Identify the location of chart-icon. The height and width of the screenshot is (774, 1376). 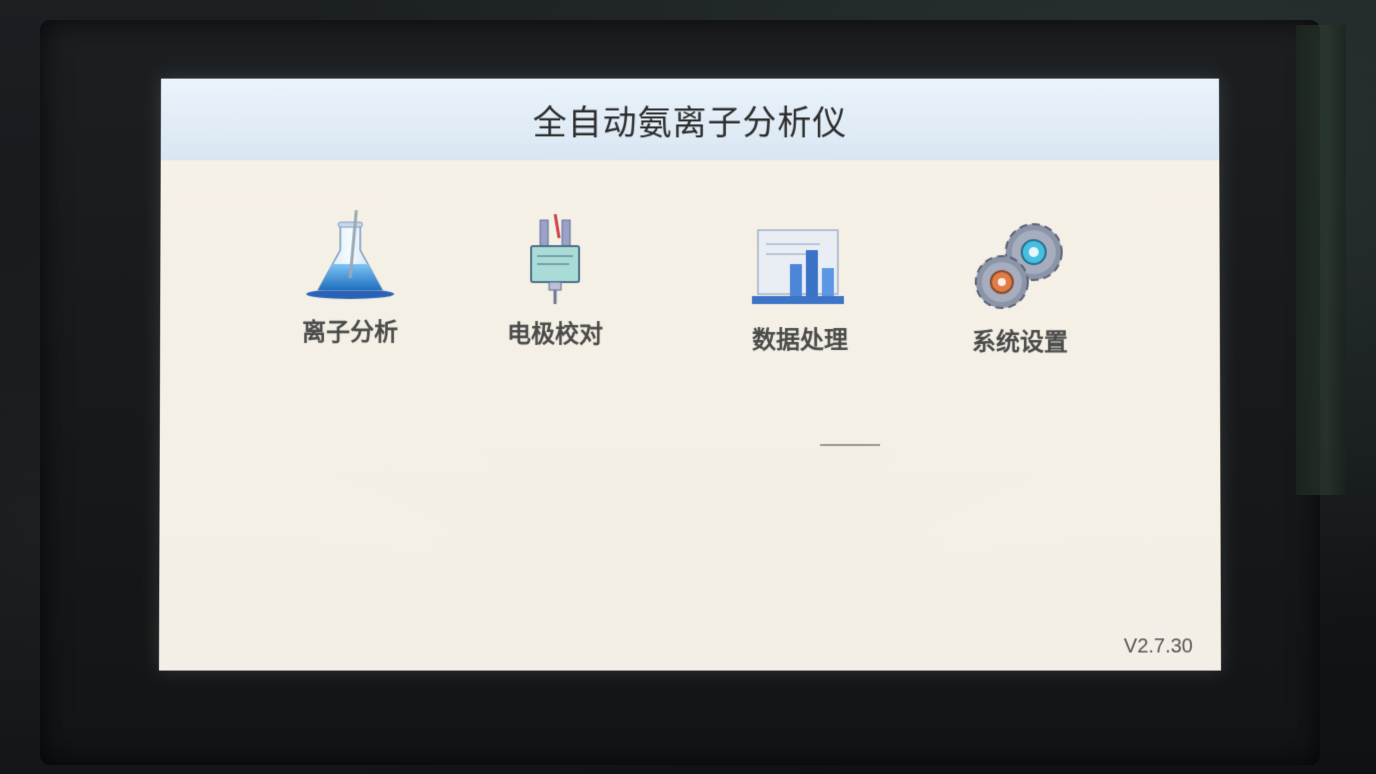
(800, 264).